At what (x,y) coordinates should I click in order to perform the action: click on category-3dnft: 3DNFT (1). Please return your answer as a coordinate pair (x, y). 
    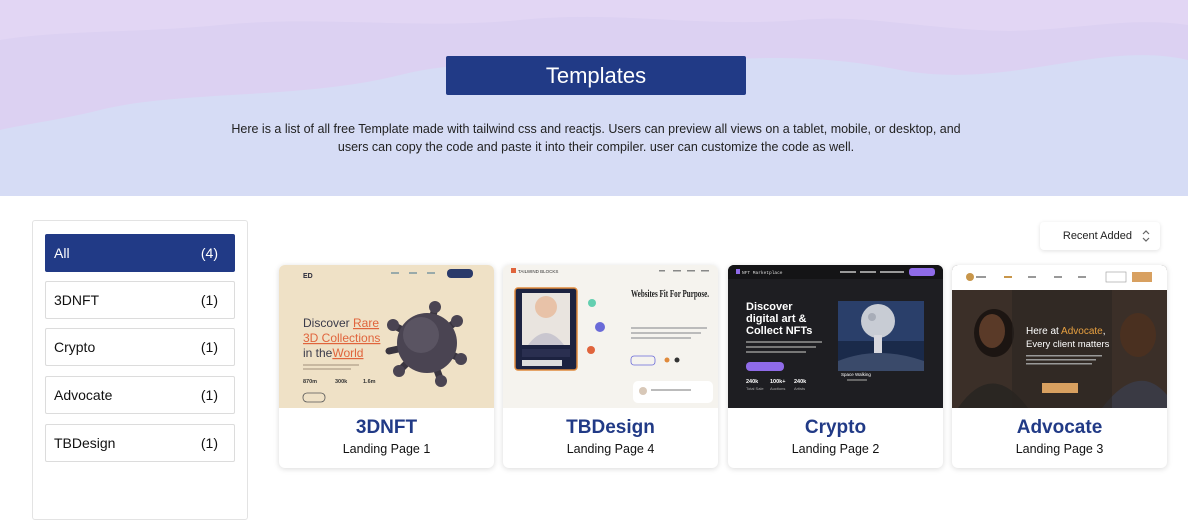
    Looking at the image, I should click on (140, 300).